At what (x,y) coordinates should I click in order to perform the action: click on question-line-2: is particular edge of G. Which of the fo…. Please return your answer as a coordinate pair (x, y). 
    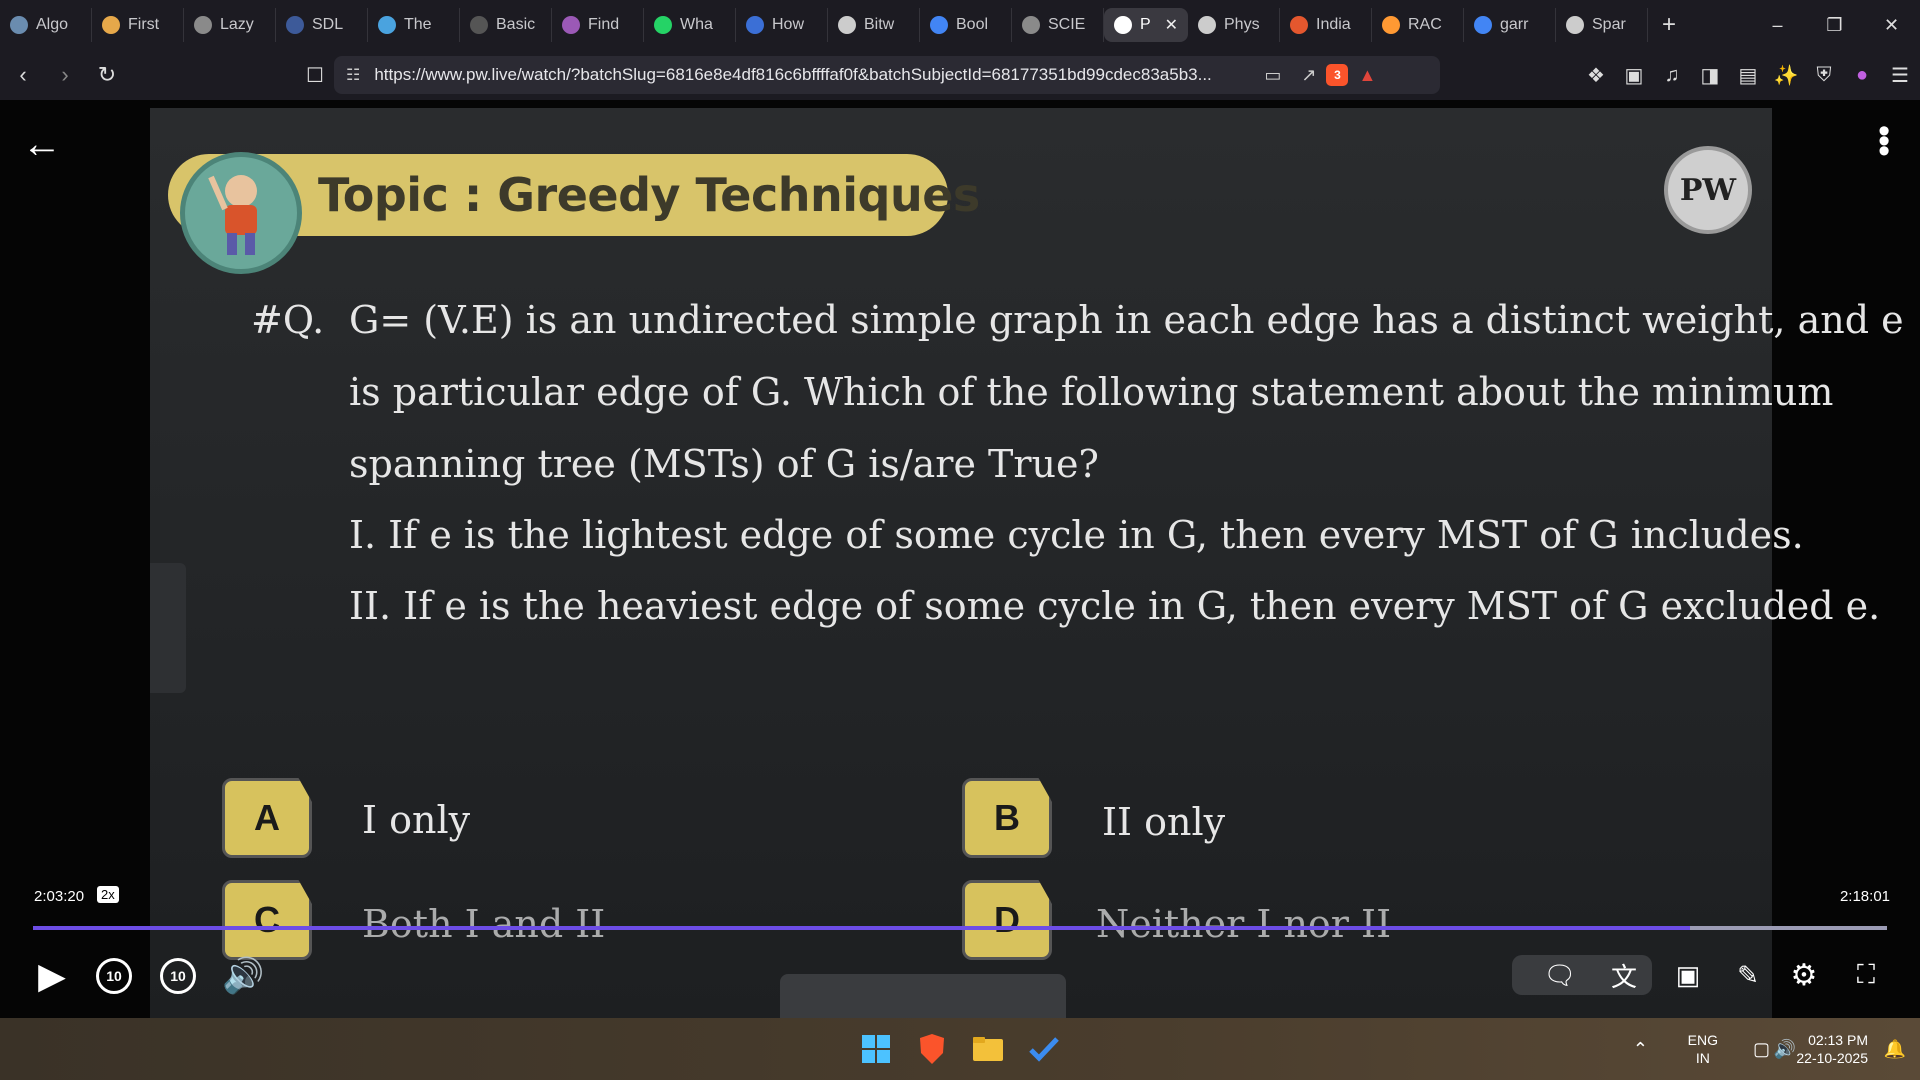
    Looking at the image, I should click on (1091, 392).